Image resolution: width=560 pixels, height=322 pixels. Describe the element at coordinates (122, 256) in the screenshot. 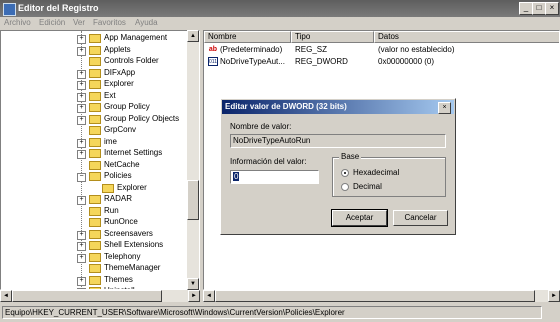

I see `tree-item-label: Telephony` at that location.